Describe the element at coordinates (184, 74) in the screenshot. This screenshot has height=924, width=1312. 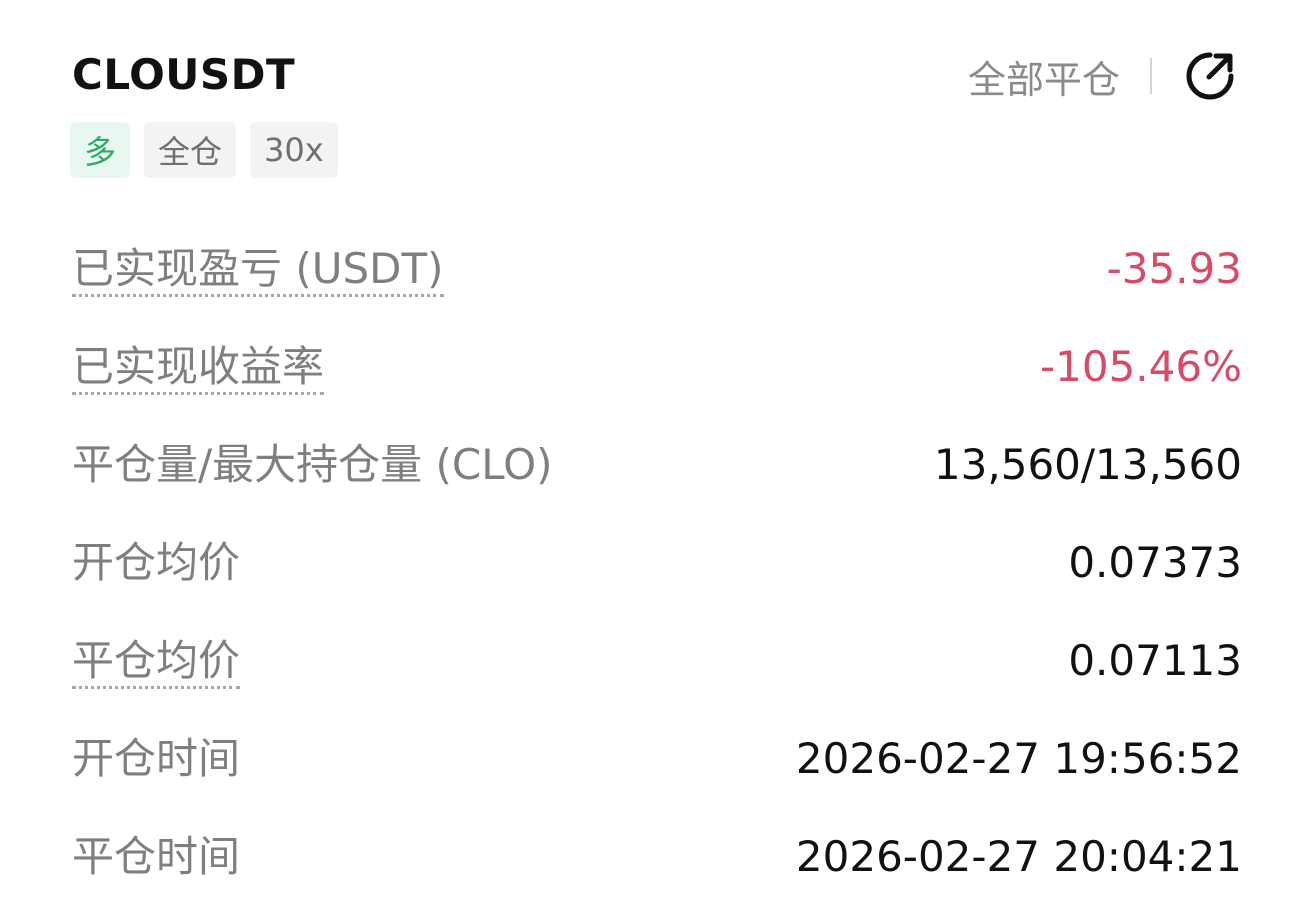
I see `symbol-title: CLOUSDT` at that location.